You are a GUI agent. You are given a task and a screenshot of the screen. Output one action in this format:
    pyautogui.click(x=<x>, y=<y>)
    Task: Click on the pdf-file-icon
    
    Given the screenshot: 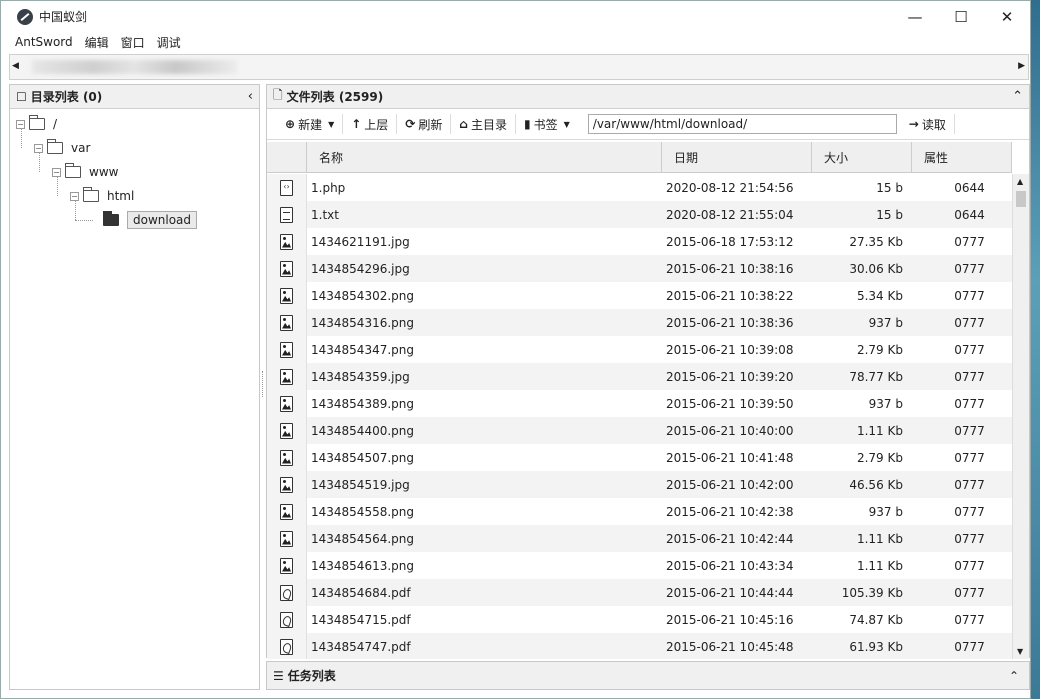 What is the action you would take?
    pyautogui.click(x=286, y=592)
    